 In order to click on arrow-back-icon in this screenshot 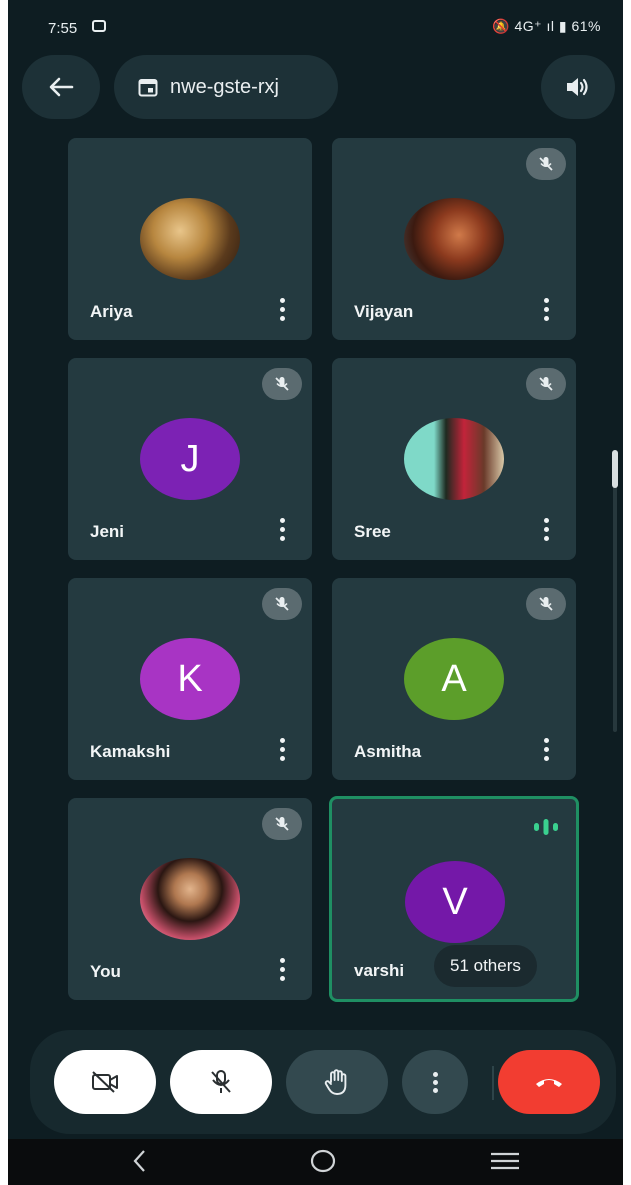, I will do `click(61, 87)`.